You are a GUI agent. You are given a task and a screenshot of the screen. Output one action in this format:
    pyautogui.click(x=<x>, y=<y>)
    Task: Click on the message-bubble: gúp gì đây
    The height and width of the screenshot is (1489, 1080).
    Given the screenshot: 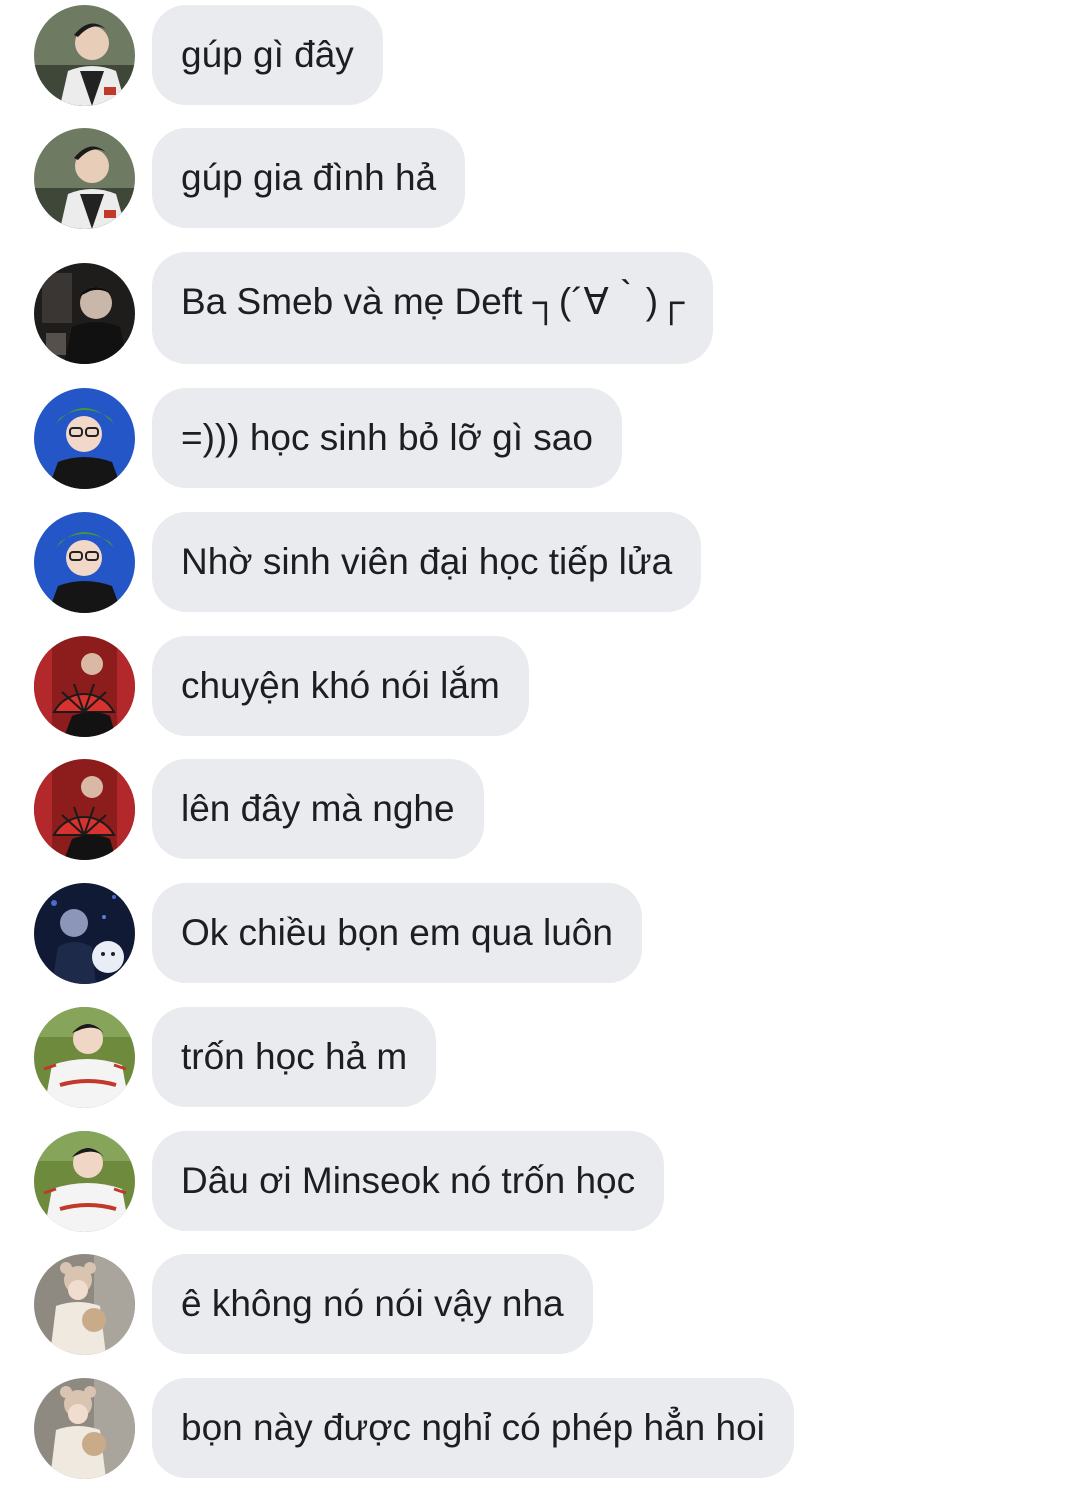 What is the action you would take?
    pyautogui.click(x=267, y=55)
    